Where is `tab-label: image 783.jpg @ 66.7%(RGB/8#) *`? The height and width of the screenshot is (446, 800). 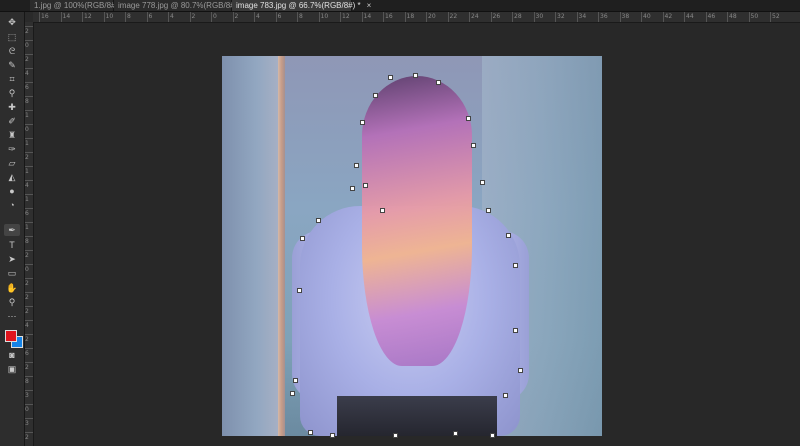
tab-label: image 783.jpg @ 66.7%(RGB/8#) * is located at coordinates (298, 5).